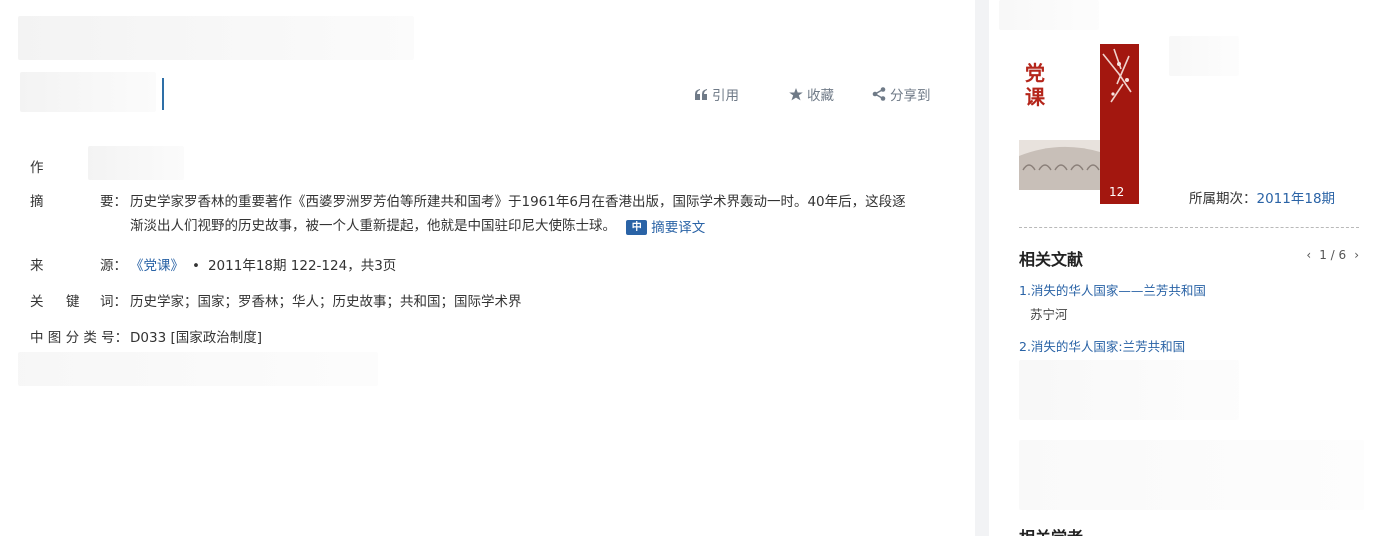 The width and height of the screenshot is (1389, 536). I want to click on share-icon, so click(879, 94).